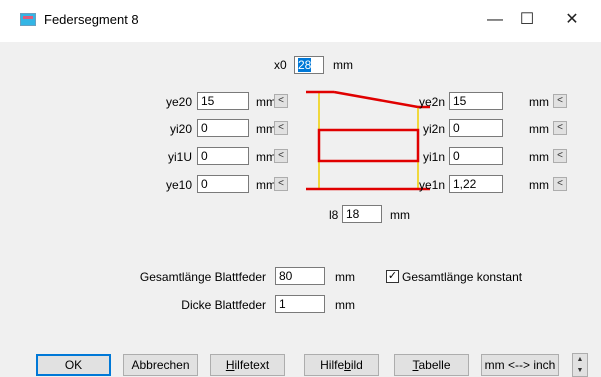 The height and width of the screenshot is (377, 601). Describe the element at coordinates (91, 19) in the screenshot. I see `window-title: Federsegment 8` at that location.